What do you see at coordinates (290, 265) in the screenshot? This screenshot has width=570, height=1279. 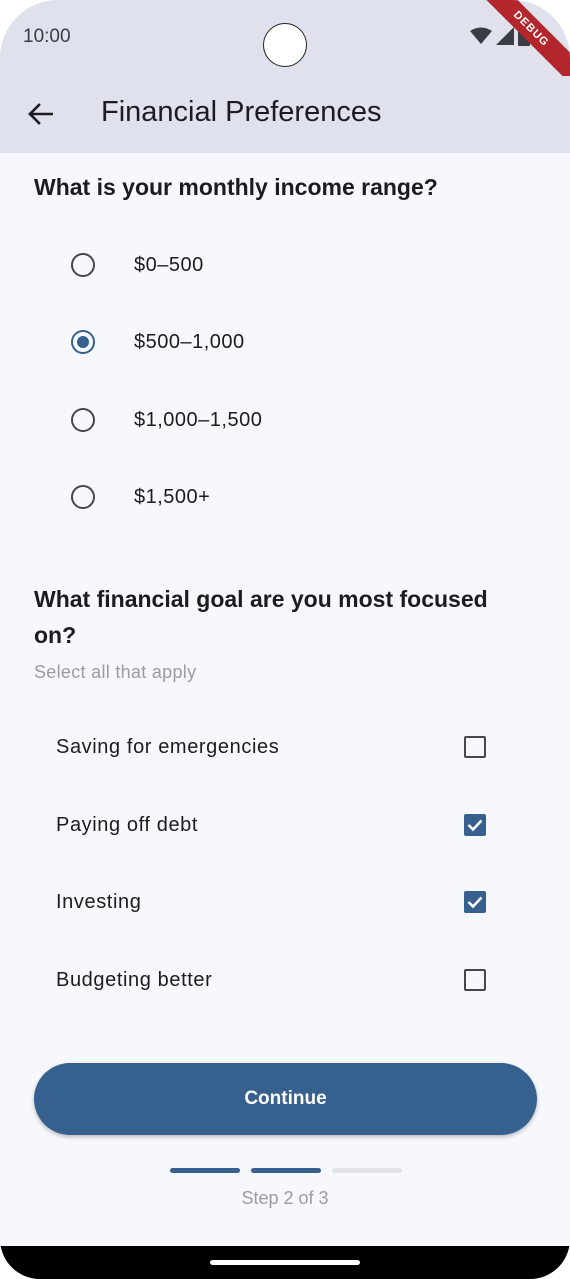 I see `income-option-0: $0–500` at bounding box center [290, 265].